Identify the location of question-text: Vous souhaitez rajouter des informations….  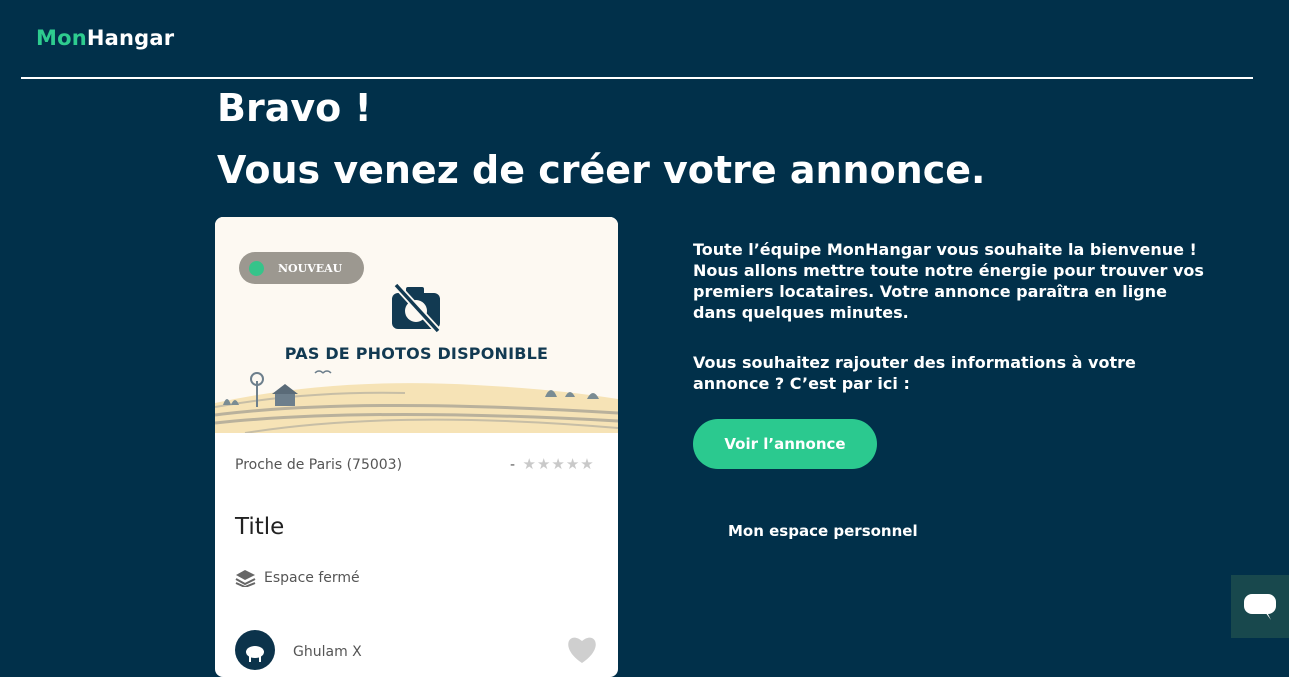
(914, 373).